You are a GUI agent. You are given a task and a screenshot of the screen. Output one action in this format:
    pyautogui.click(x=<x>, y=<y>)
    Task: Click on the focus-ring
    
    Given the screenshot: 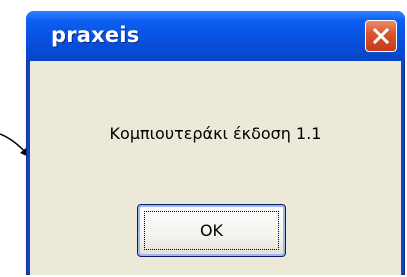 What is the action you would take?
    pyautogui.click(x=211, y=230)
    